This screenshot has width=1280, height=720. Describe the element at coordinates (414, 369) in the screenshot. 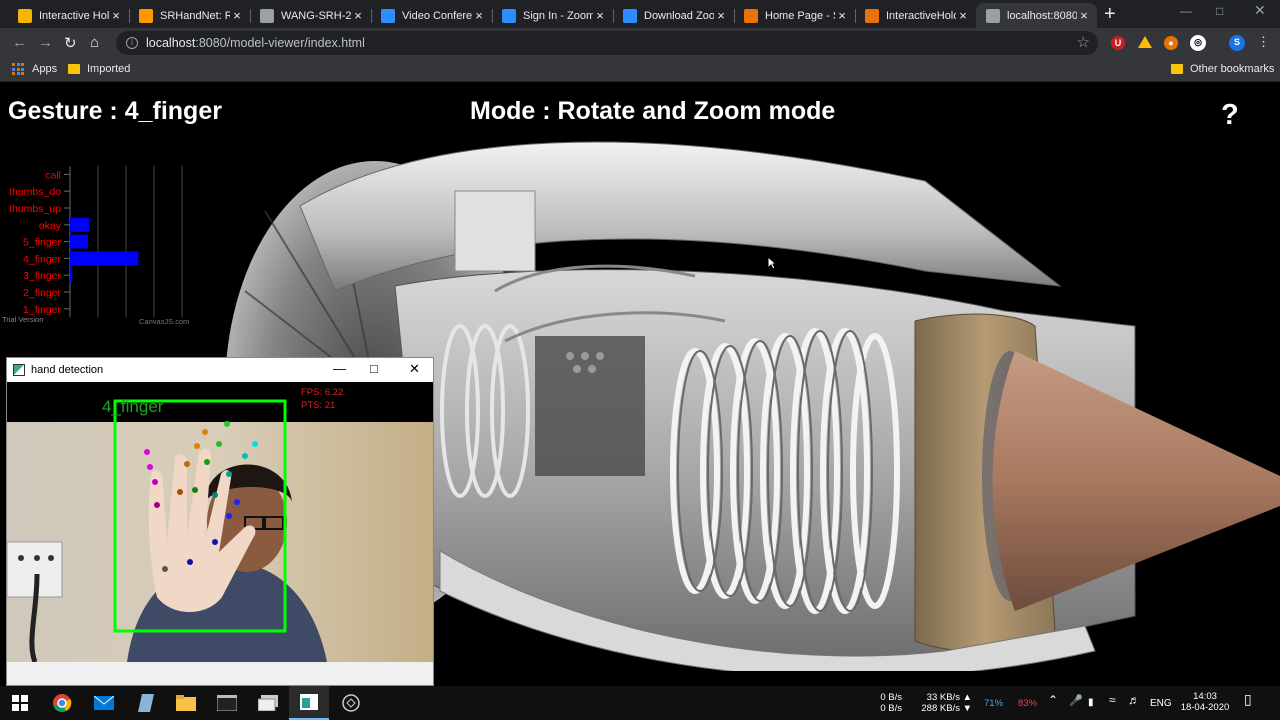

I see `close-window-button: ✕` at that location.